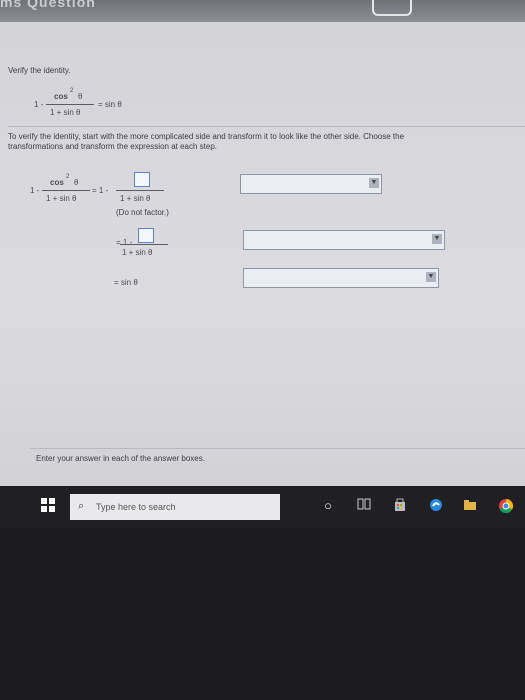 The height and width of the screenshot is (700, 525). What do you see at coordinates (100, 190) in the screenshot?
I see `step1-equals: = 1 -` at bounding box center [100, 190].